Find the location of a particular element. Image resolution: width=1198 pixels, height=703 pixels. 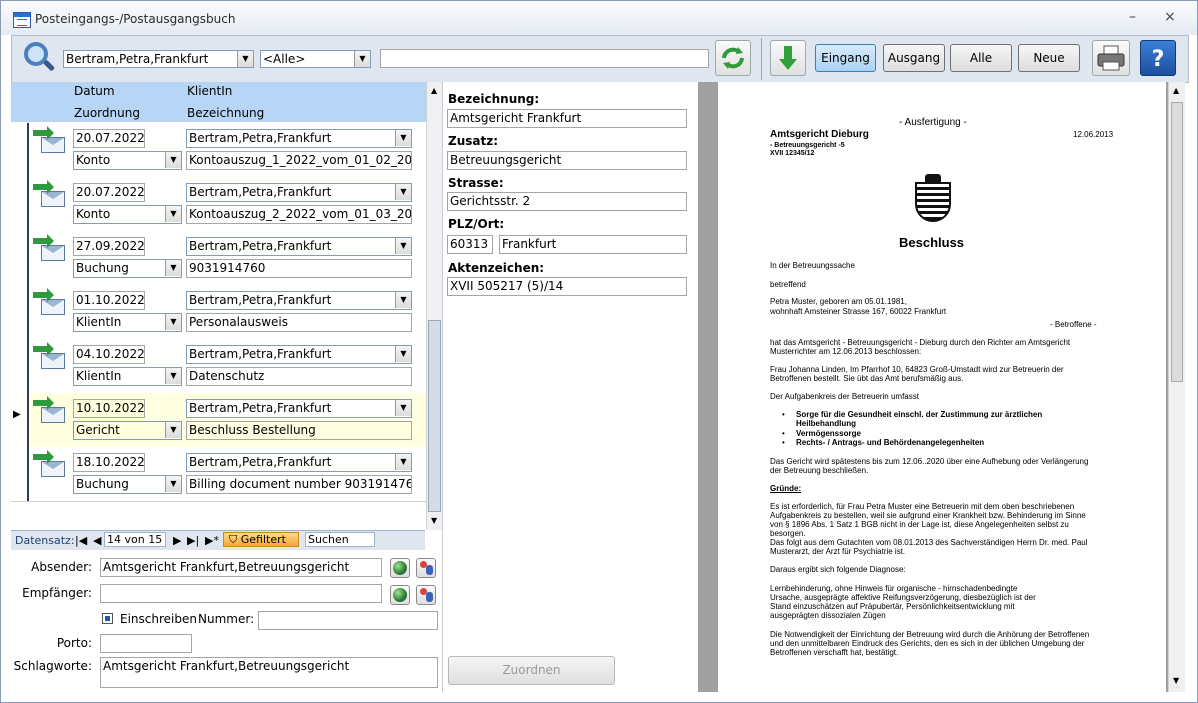

absender-field: Amtsgericht Frankfurt,Betreuungsgericht is located at coordinates (241, 567).